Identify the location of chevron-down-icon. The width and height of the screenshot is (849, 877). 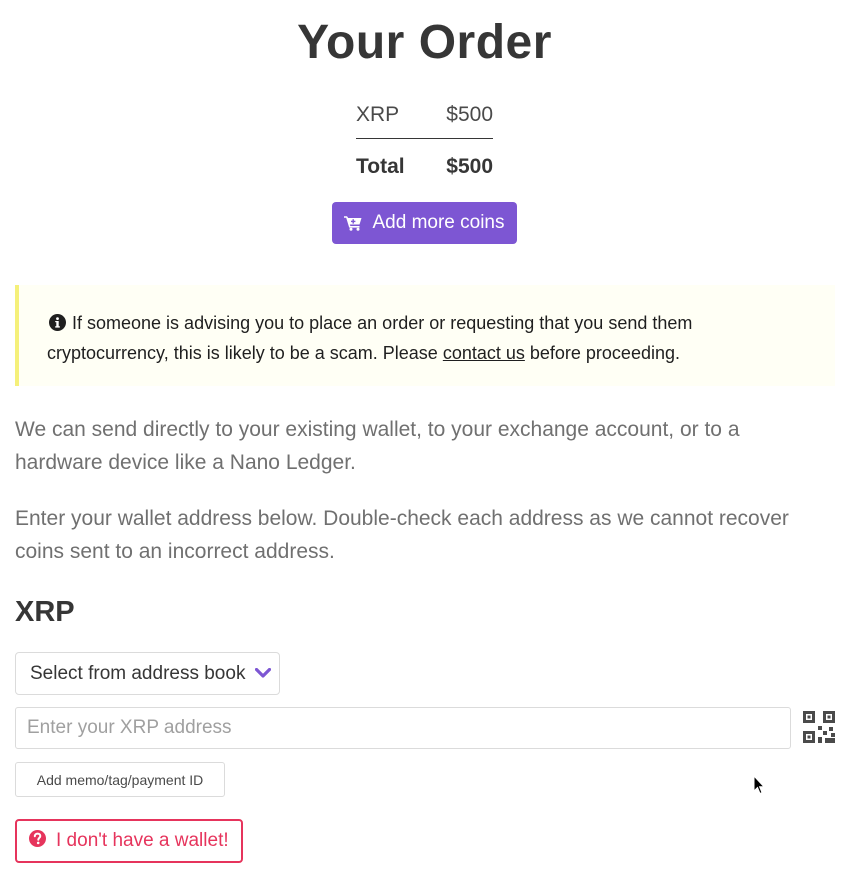
(263, 674).